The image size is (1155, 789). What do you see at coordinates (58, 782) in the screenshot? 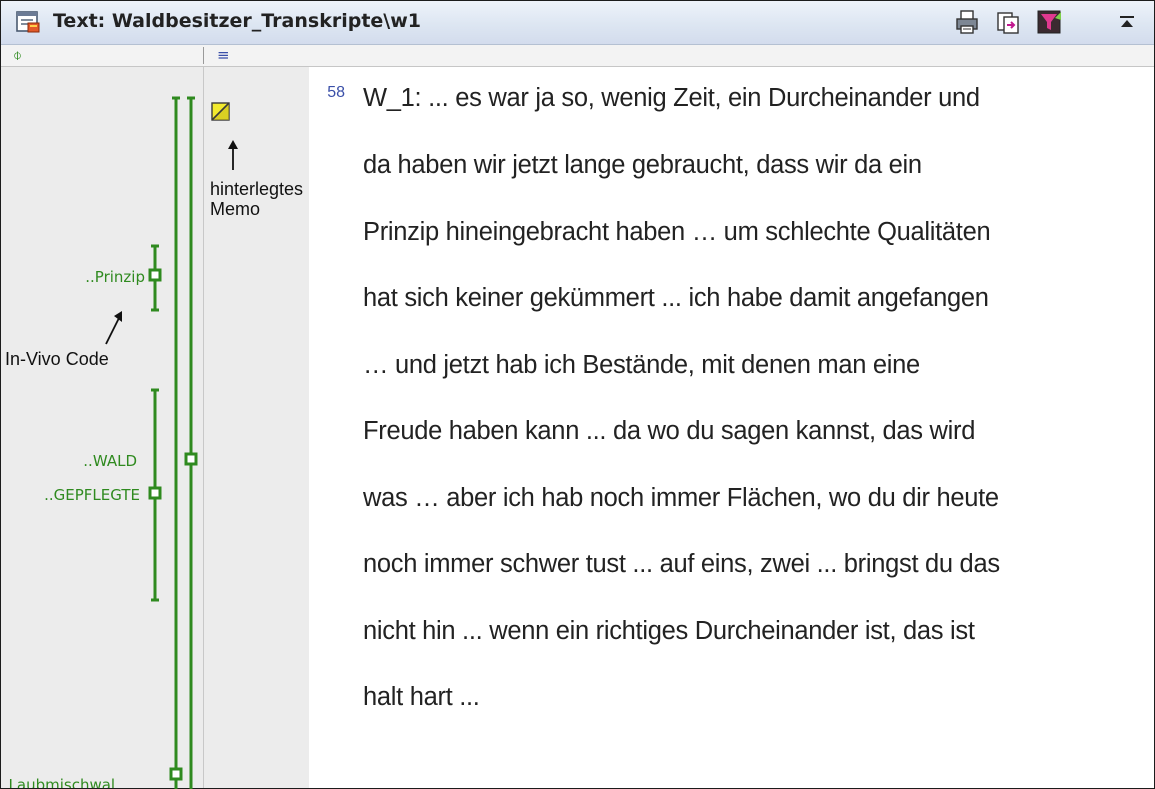
I see `code-label-laubmischwal: ..Laubmischwal` at bounding box center [58, 782].